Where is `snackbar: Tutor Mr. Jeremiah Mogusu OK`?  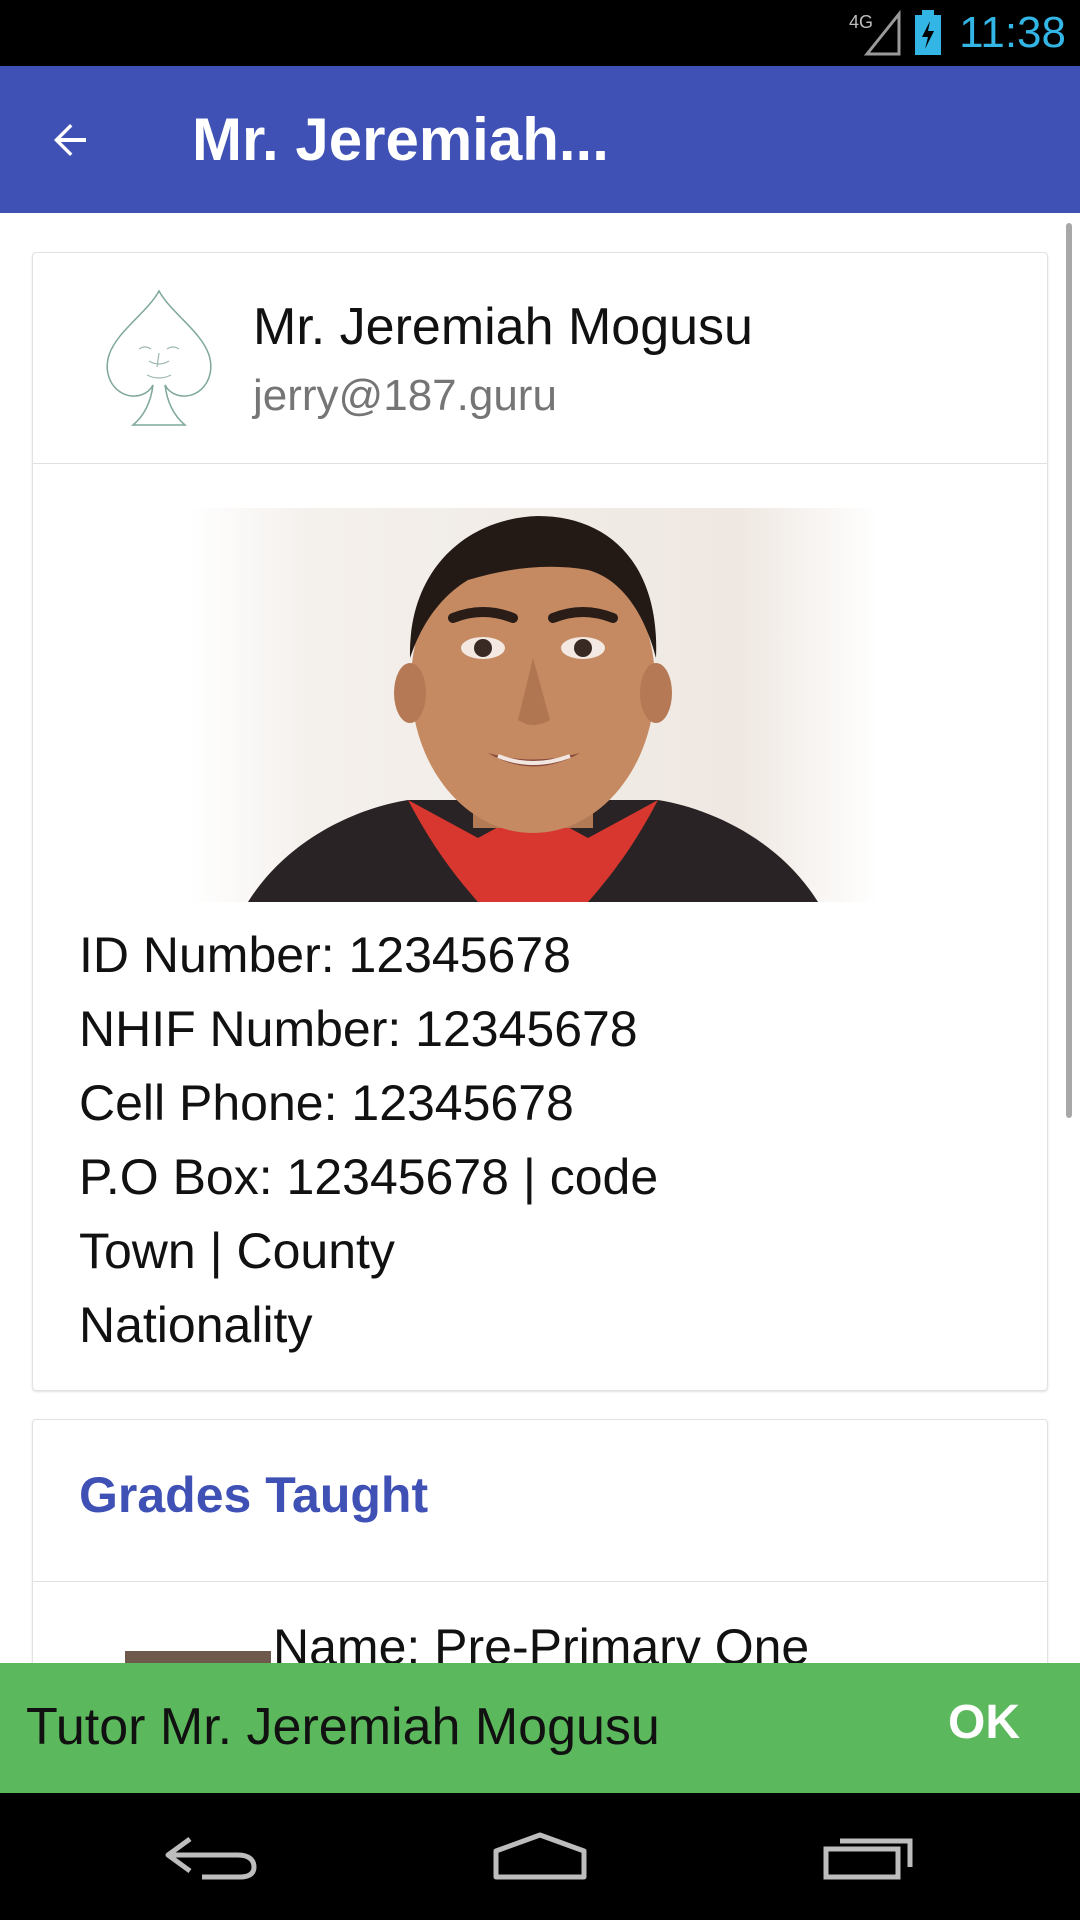 snackbar: Tutor Mr. Jeremiah Mogusu OK is located at coordinates (540, 1728).